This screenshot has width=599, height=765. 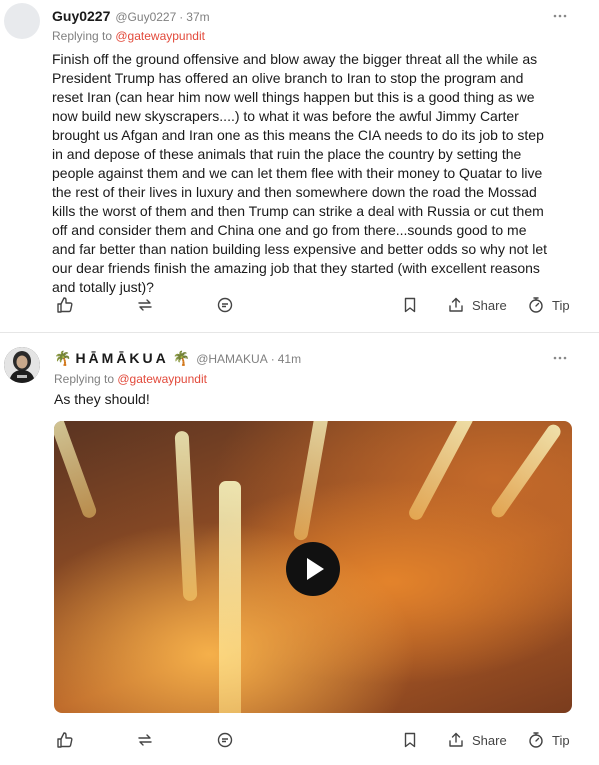 I want to click on author-name: HĀMĀKUA, so click(x=121, y=358).